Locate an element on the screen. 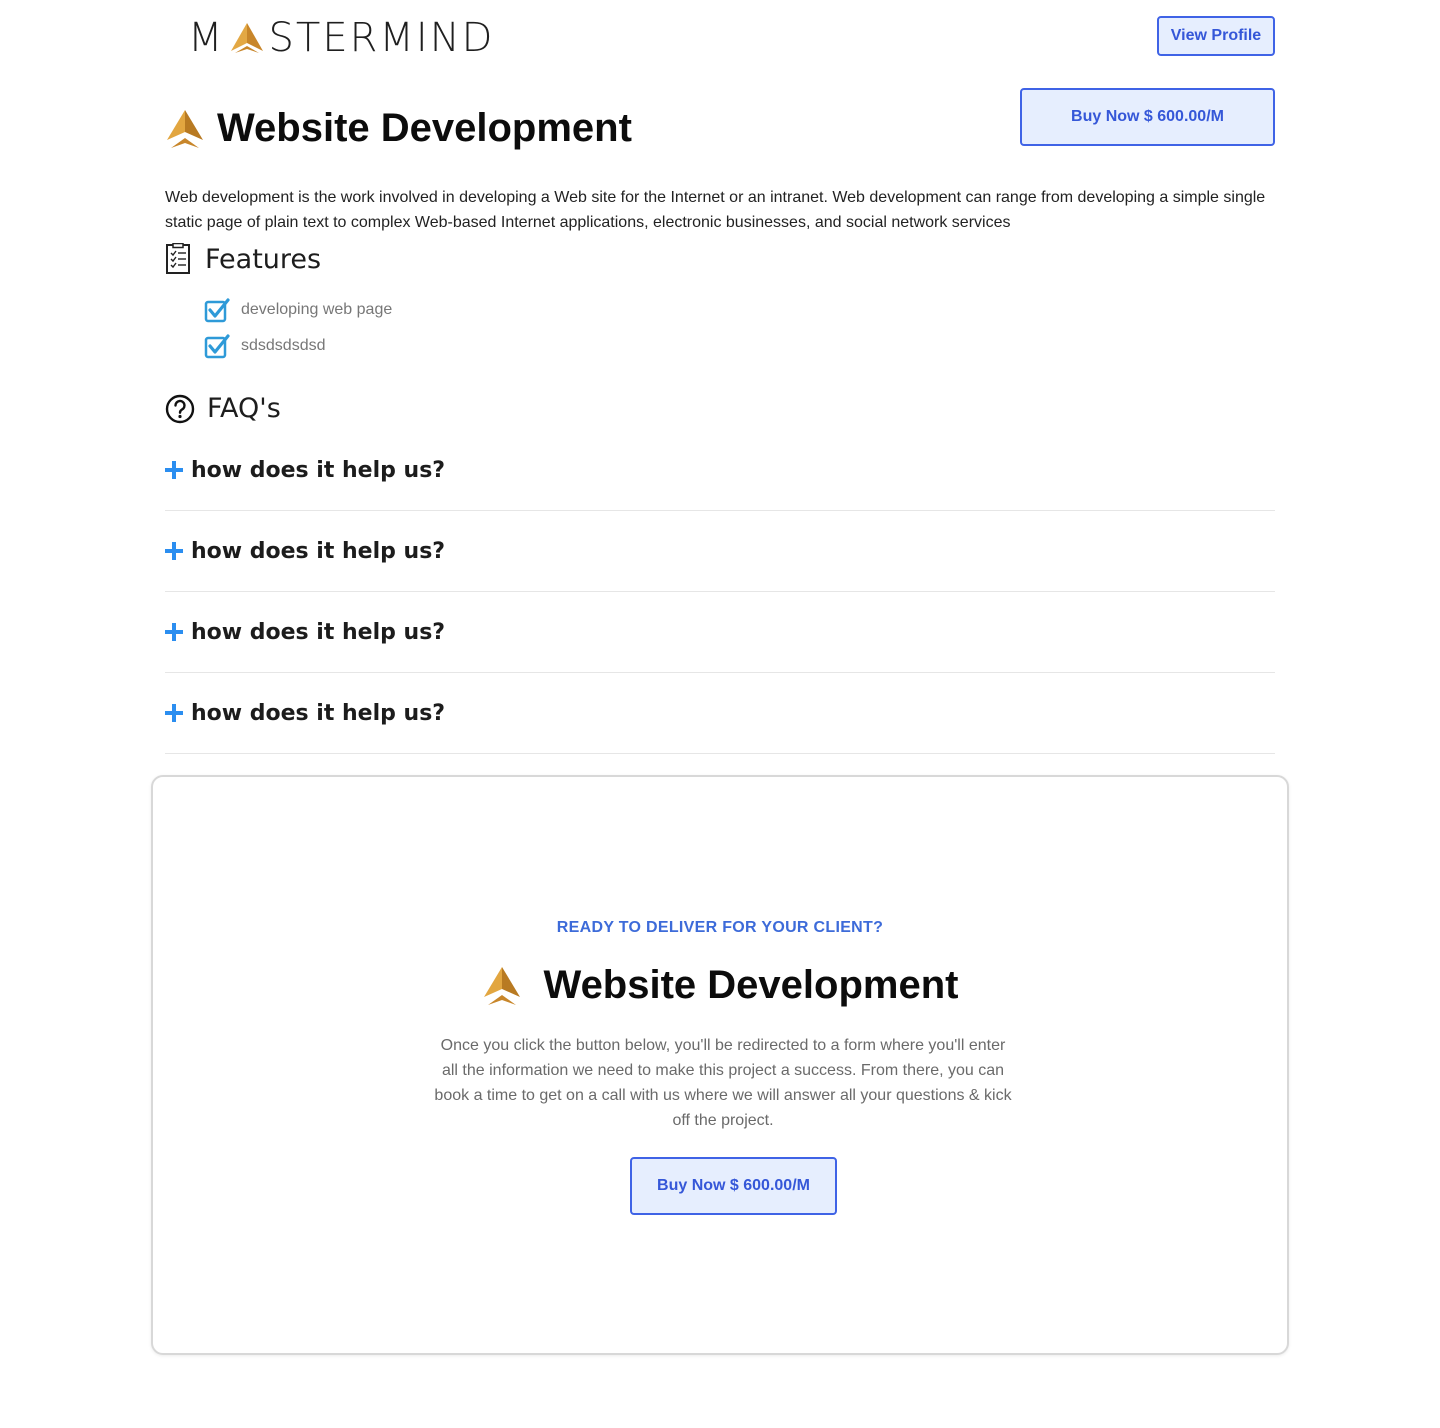  feature-list: developing web page sdsdsdsdsd is located at coordinates (298, 328).